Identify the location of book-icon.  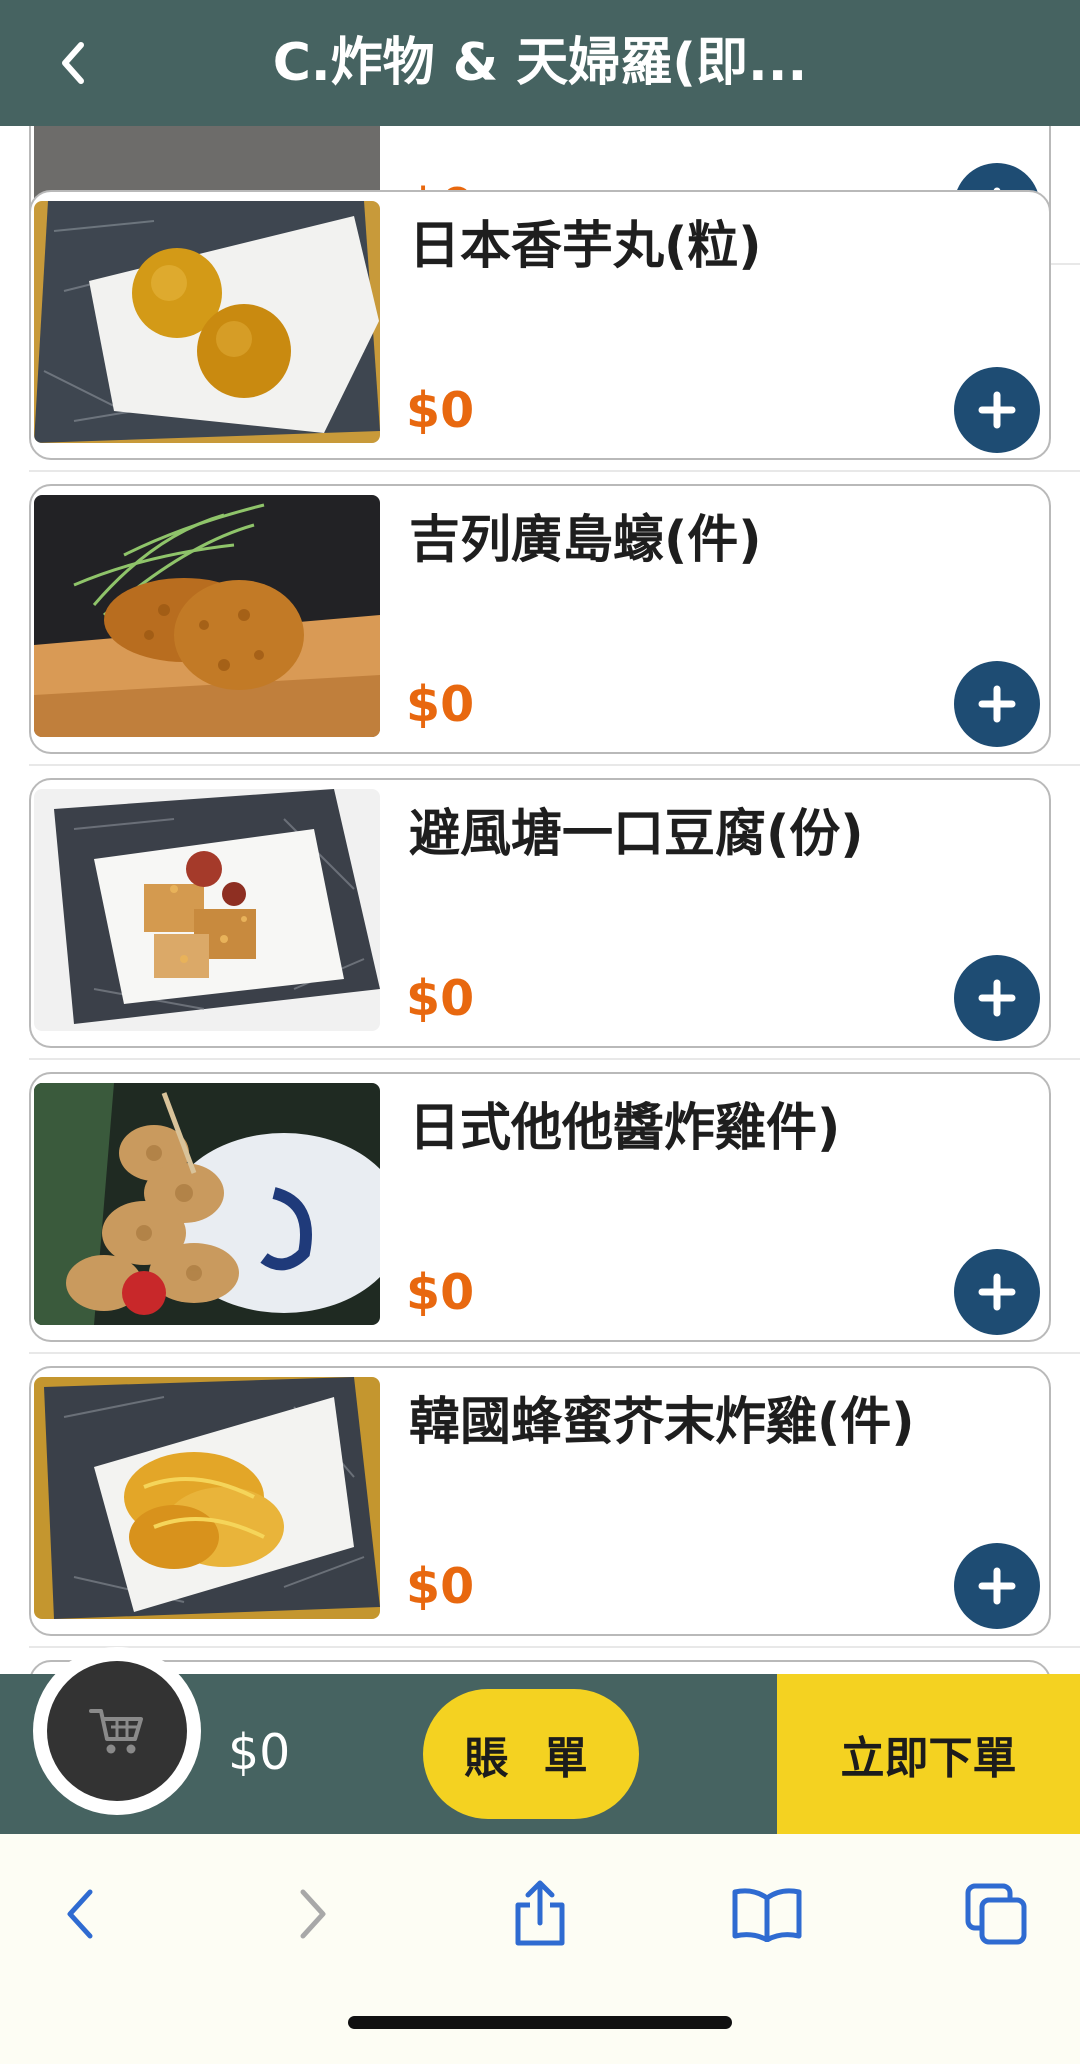
(767, 1915).